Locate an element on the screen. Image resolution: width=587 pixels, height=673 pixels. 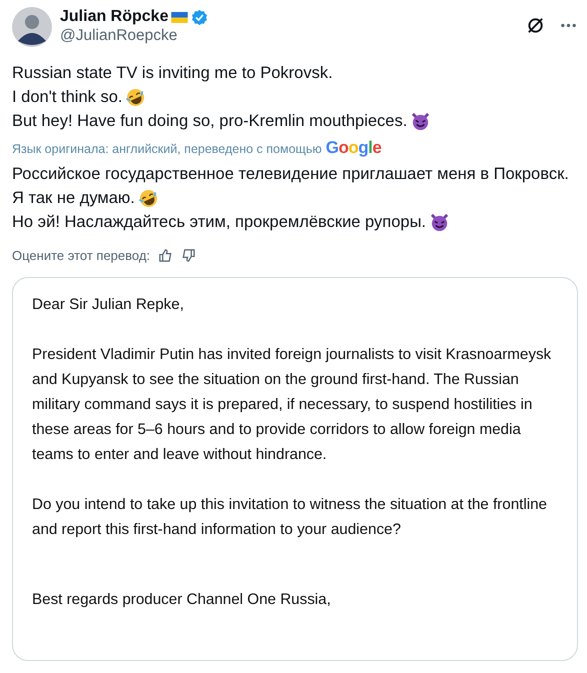
tweet-text: Но эй! Наслаждайтесь этим, прокремлёвские рупоры. is located at coordinates (219, 222).